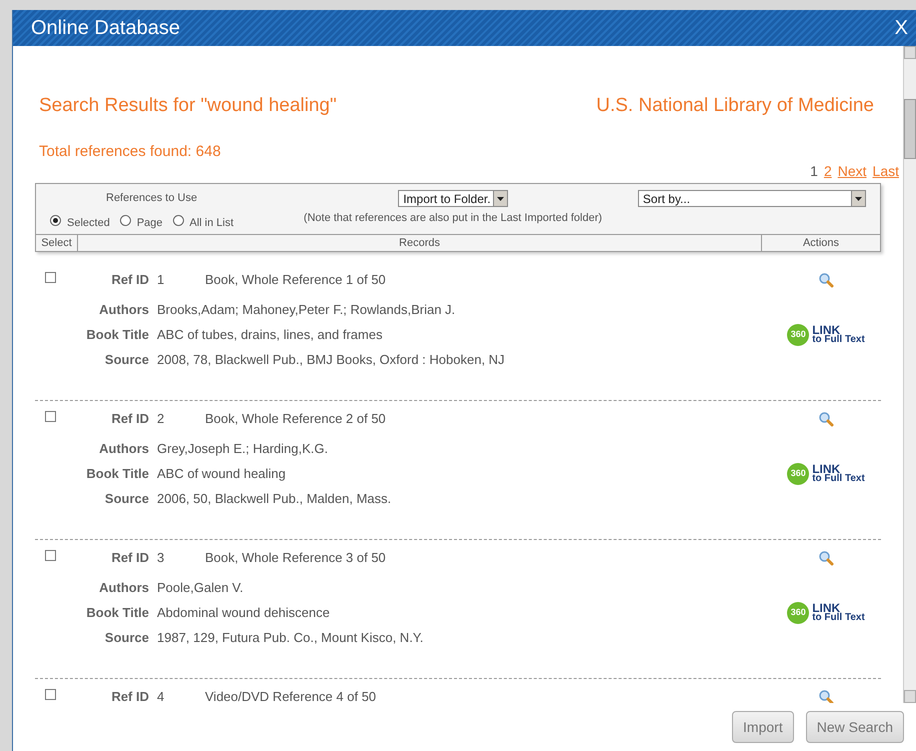  I want to click on ref-id: 4, so click(161, 695).